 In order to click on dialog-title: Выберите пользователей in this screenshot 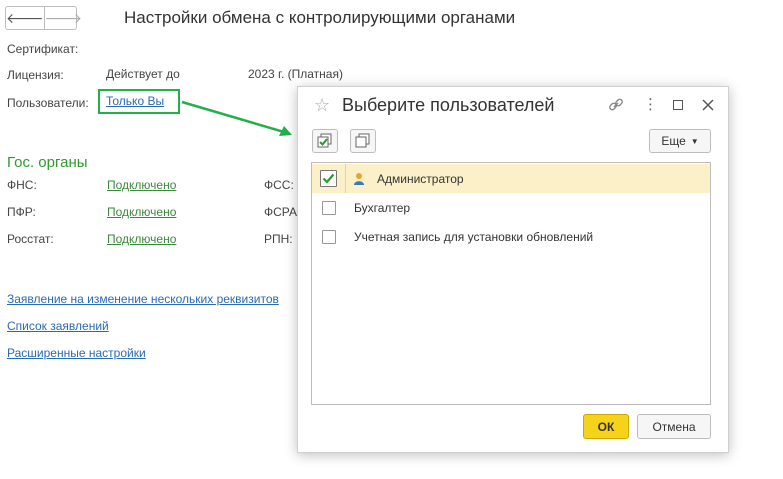, I will do `click(448, 105)`.